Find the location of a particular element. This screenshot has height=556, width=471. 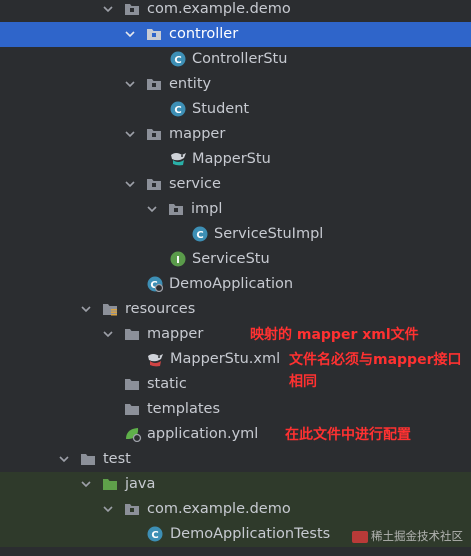

tree-row-class-student: C Student is located at coordinates (235, 109).